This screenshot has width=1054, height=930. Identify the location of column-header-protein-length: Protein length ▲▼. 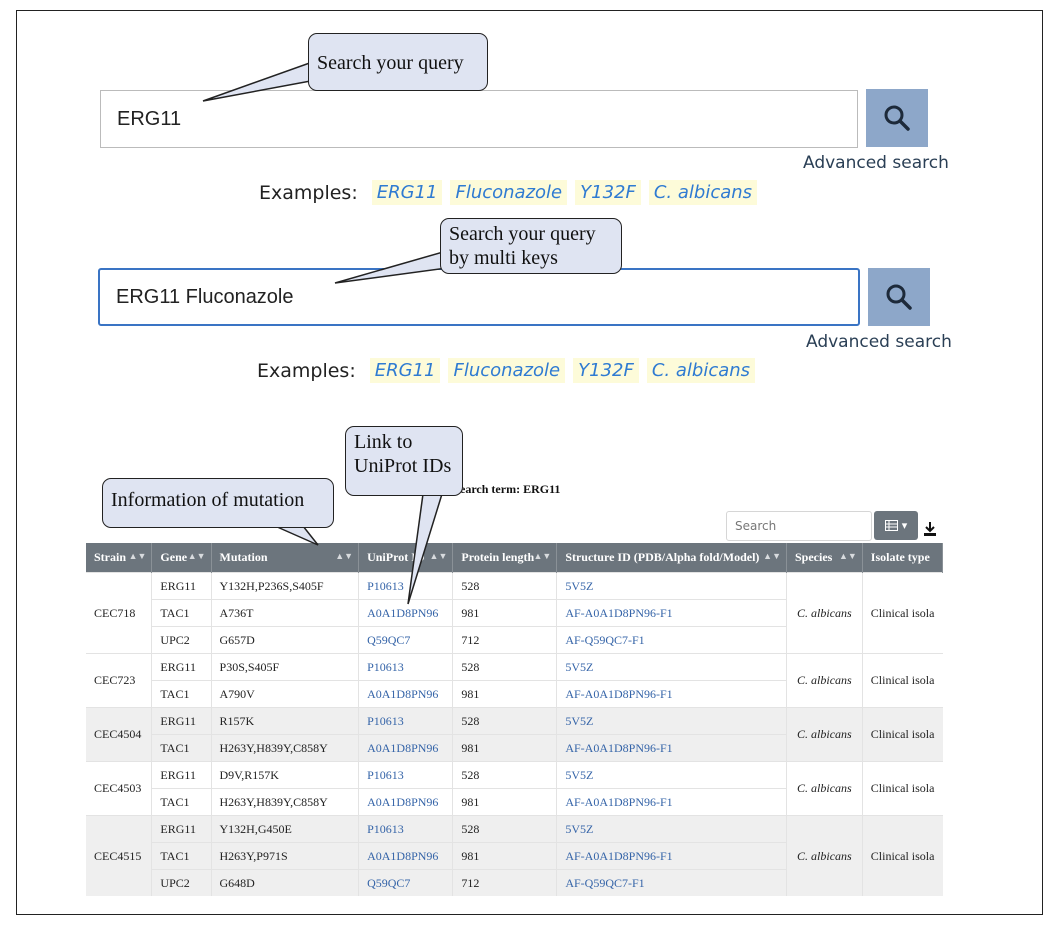
(505, 558).